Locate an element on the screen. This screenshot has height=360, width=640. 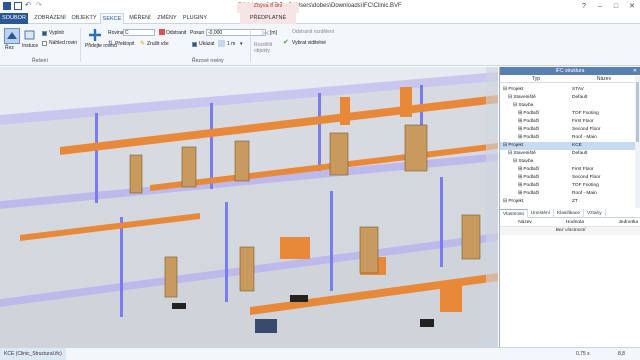
col-jednotka: Jednotka is located at coordinates (619, 222).